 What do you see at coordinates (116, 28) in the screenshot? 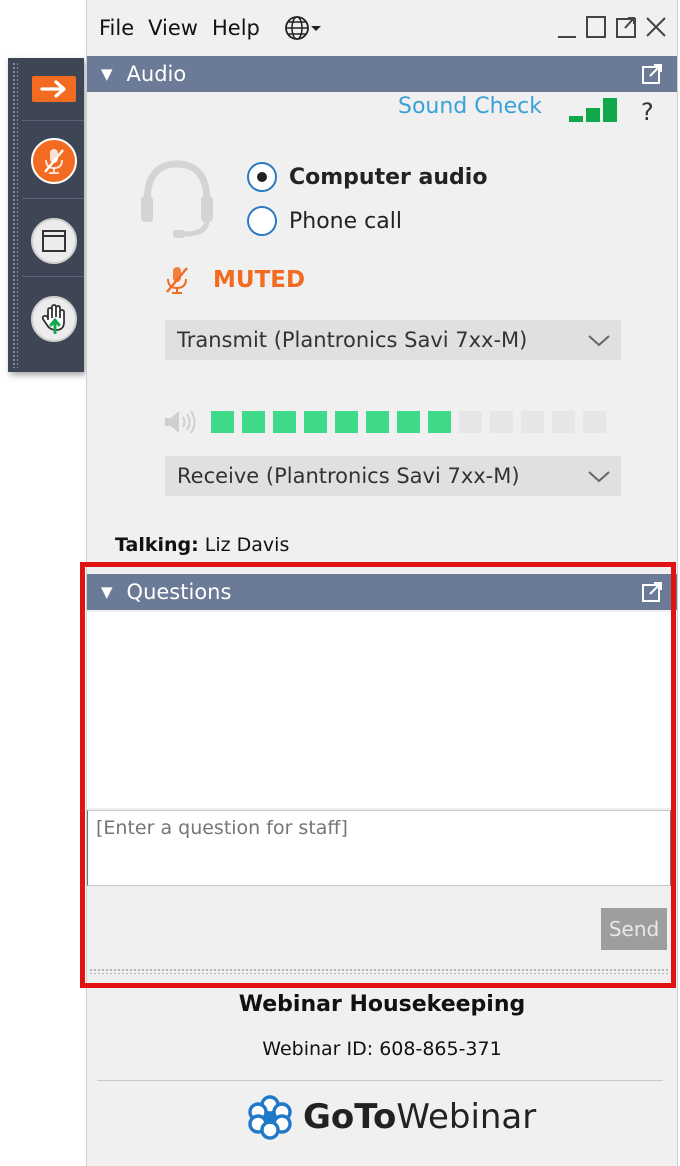
I see `menu-file: File` at bounding box center [116, 28].